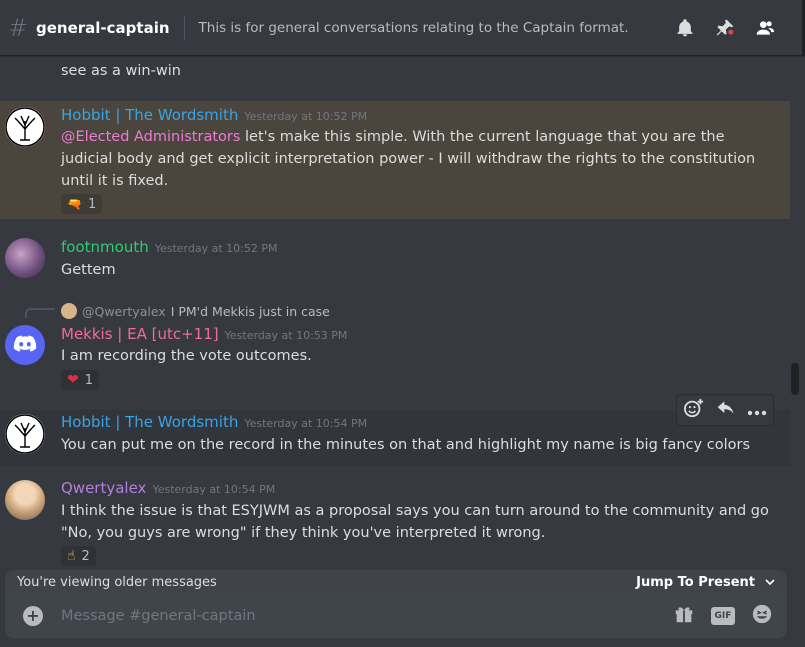  Describe the element at coordinates (395, 259) in the screenshot. I see `message-footnmouth: footnmouth Yesterday at 10:52 PM Gettem` at that location.